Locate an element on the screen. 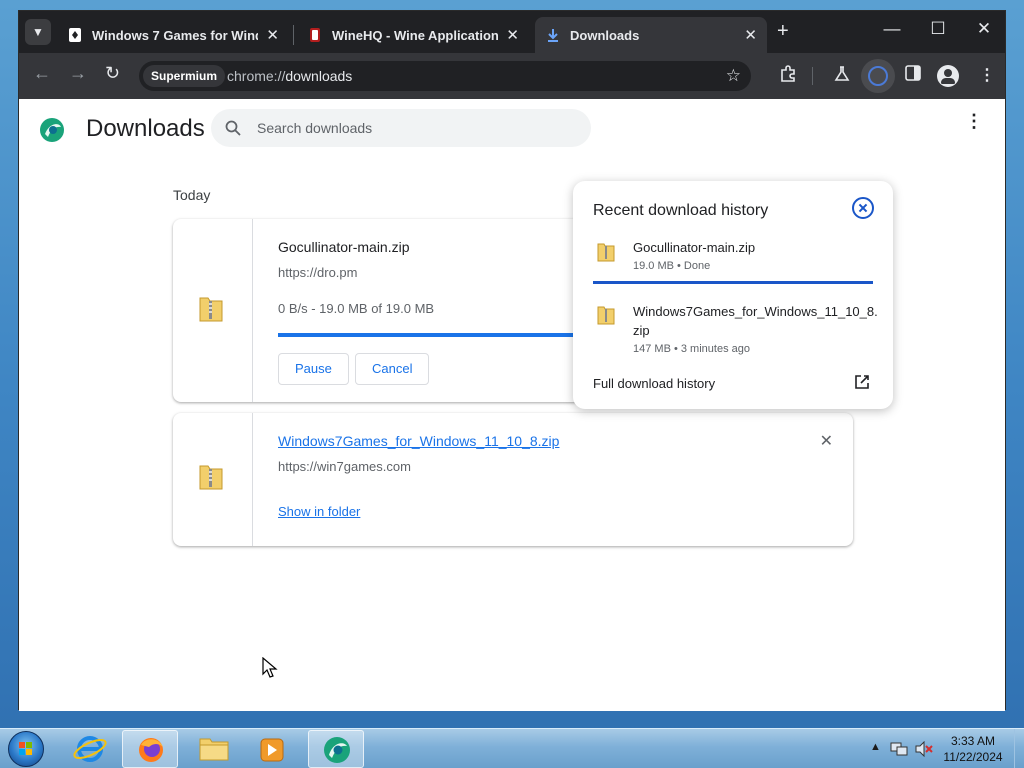 The height and width of the screenshot is (768, 1024). start-button is located at coordinates (26, 749).